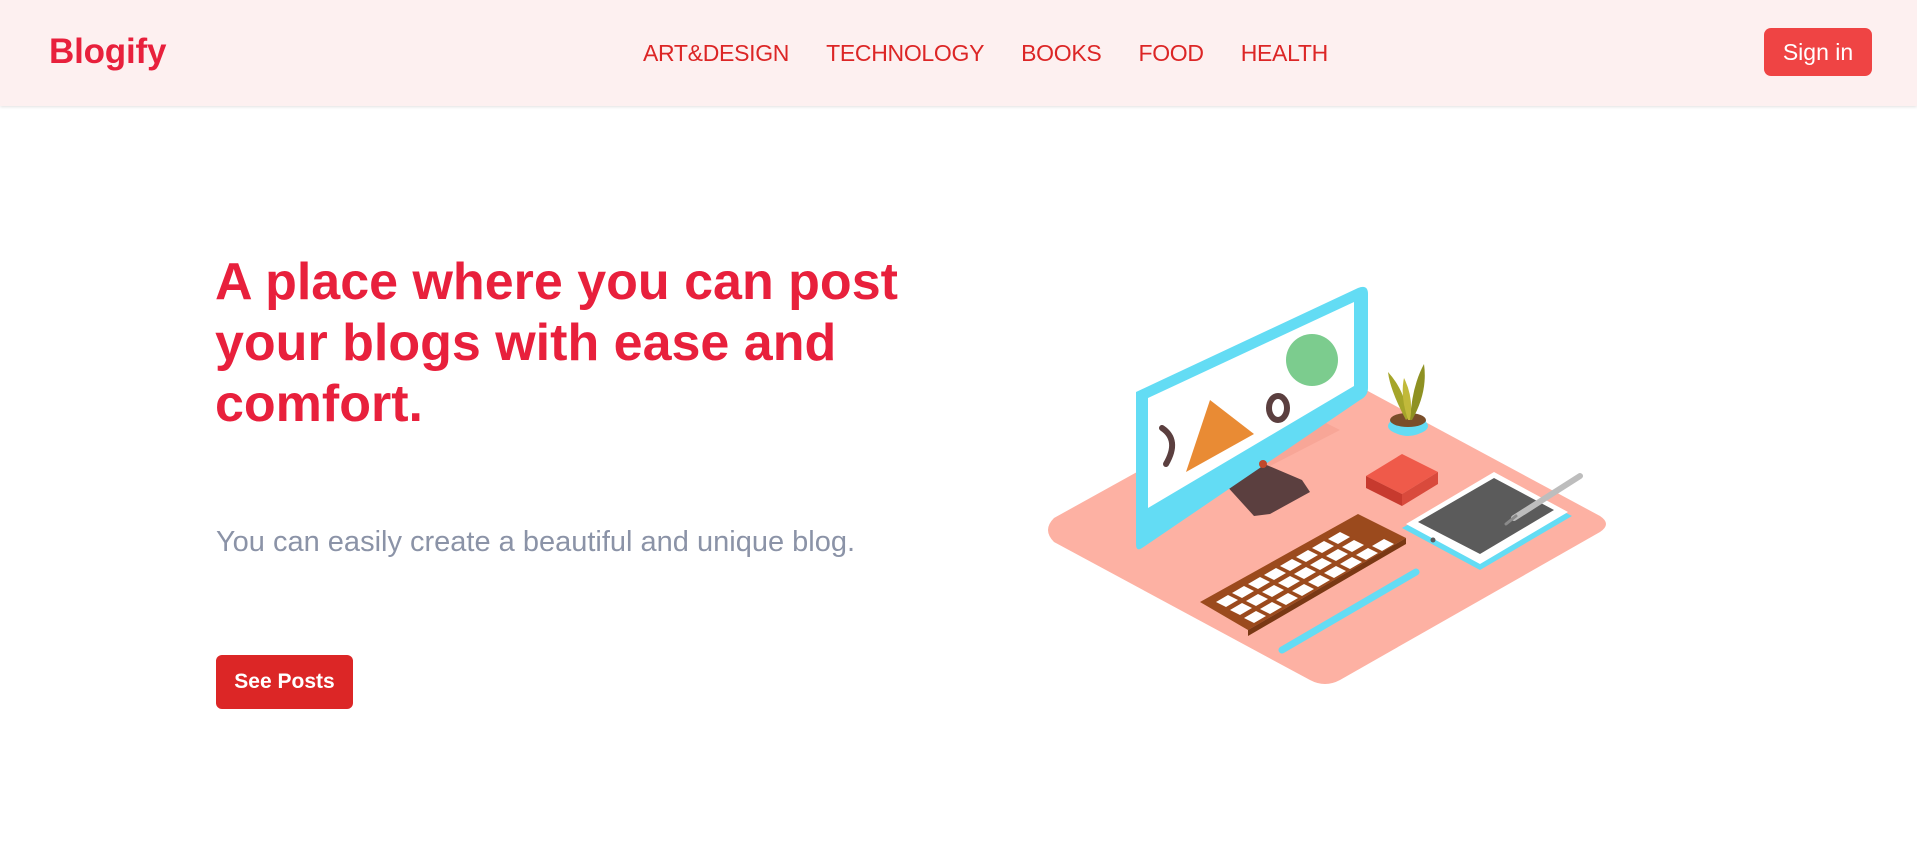 Image resolution: width=1917 pixels, height=847 pixels. Describe the element at coordinates (716, 53) in the screenshot. I see `nav-link-art-design: ART&DESIGN` at that location.